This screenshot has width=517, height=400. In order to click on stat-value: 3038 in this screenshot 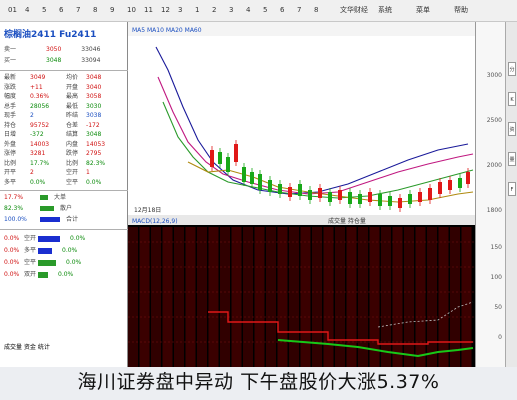, I will do `click(94, 115)`.